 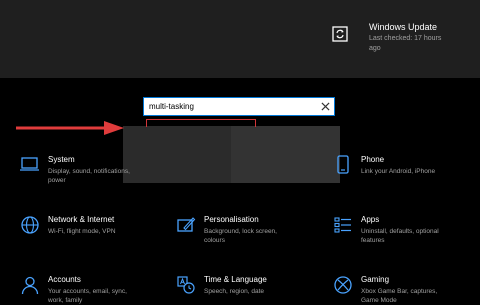 I want to click on tile-title: Accounts, so click(x=64, y=279).